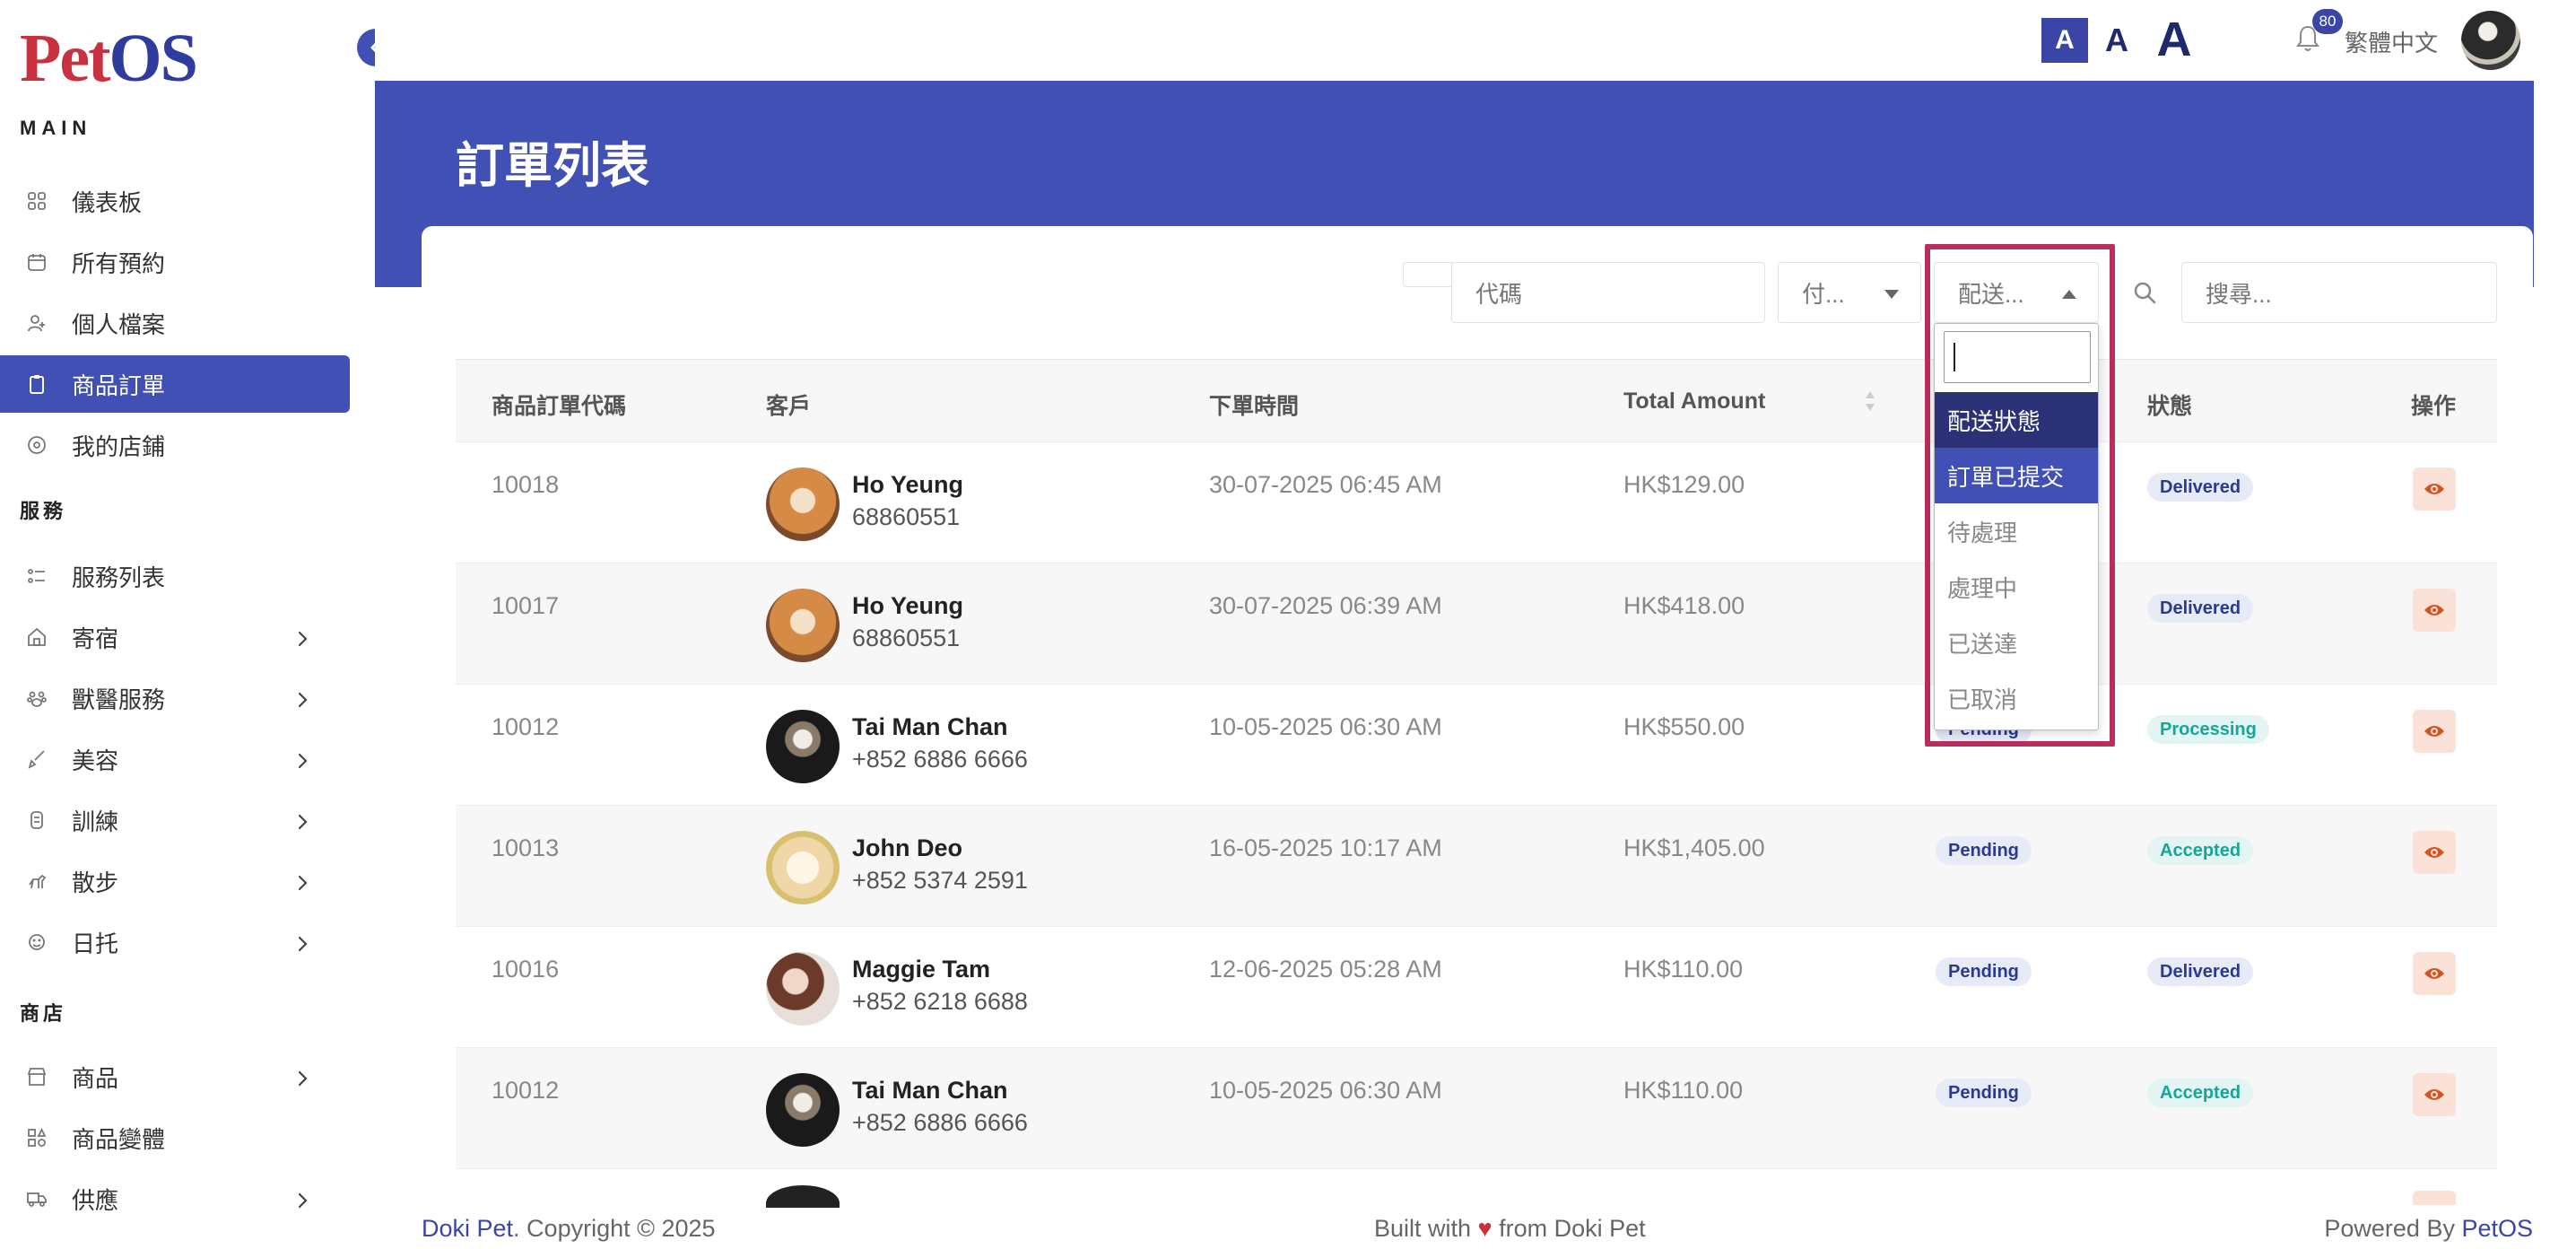 The height and width of the screenshot is (1249, 2576). What do you see at coordinates (175, 262) in the screenshot?
I see `sidebar-item: 所有預約` at bounding box center [175, 262].